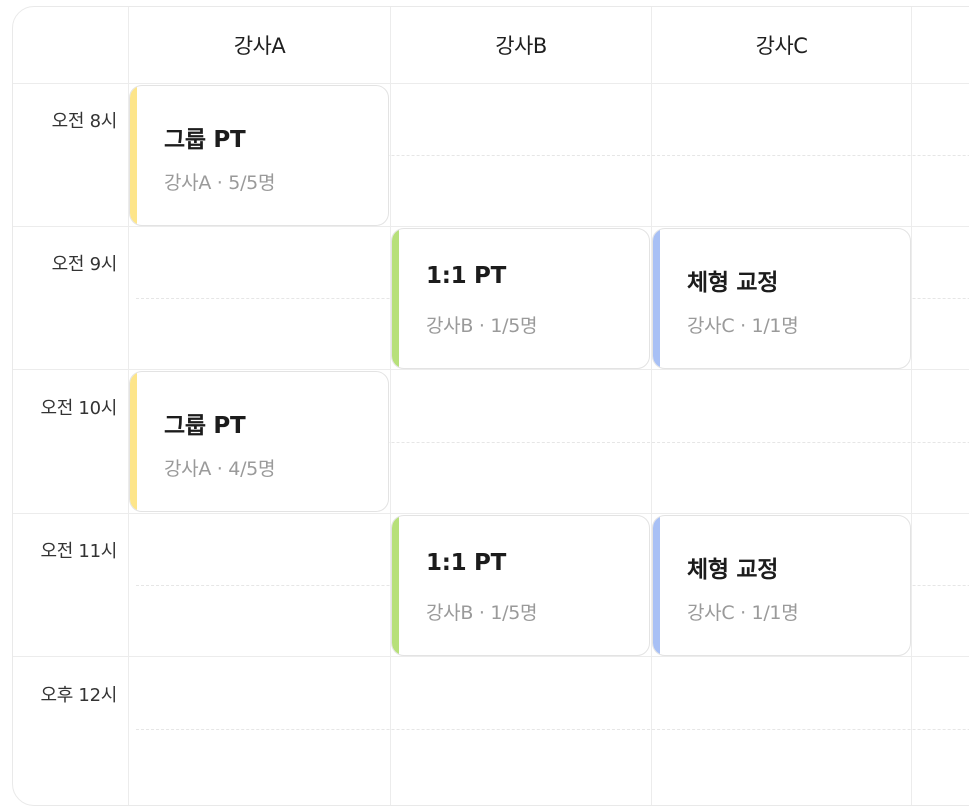  Describe the element at coordinates (259, 155) in the screenshot. I see `event-card: 그룹 PT 강사A · 5/5명` at that location.